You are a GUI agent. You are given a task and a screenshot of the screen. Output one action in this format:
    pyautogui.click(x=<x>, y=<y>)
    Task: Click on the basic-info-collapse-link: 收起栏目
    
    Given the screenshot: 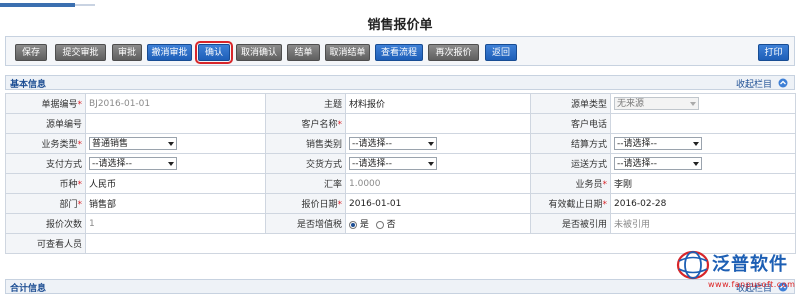 What is the action you would take?
    pyautogui.click(x=754, y=83)
    